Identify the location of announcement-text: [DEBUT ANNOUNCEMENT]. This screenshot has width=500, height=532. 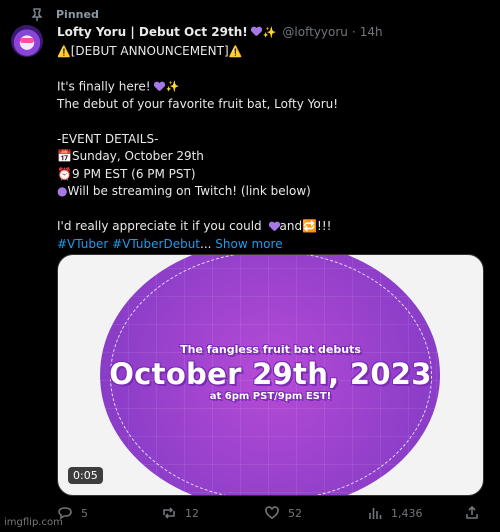
(149, 51).